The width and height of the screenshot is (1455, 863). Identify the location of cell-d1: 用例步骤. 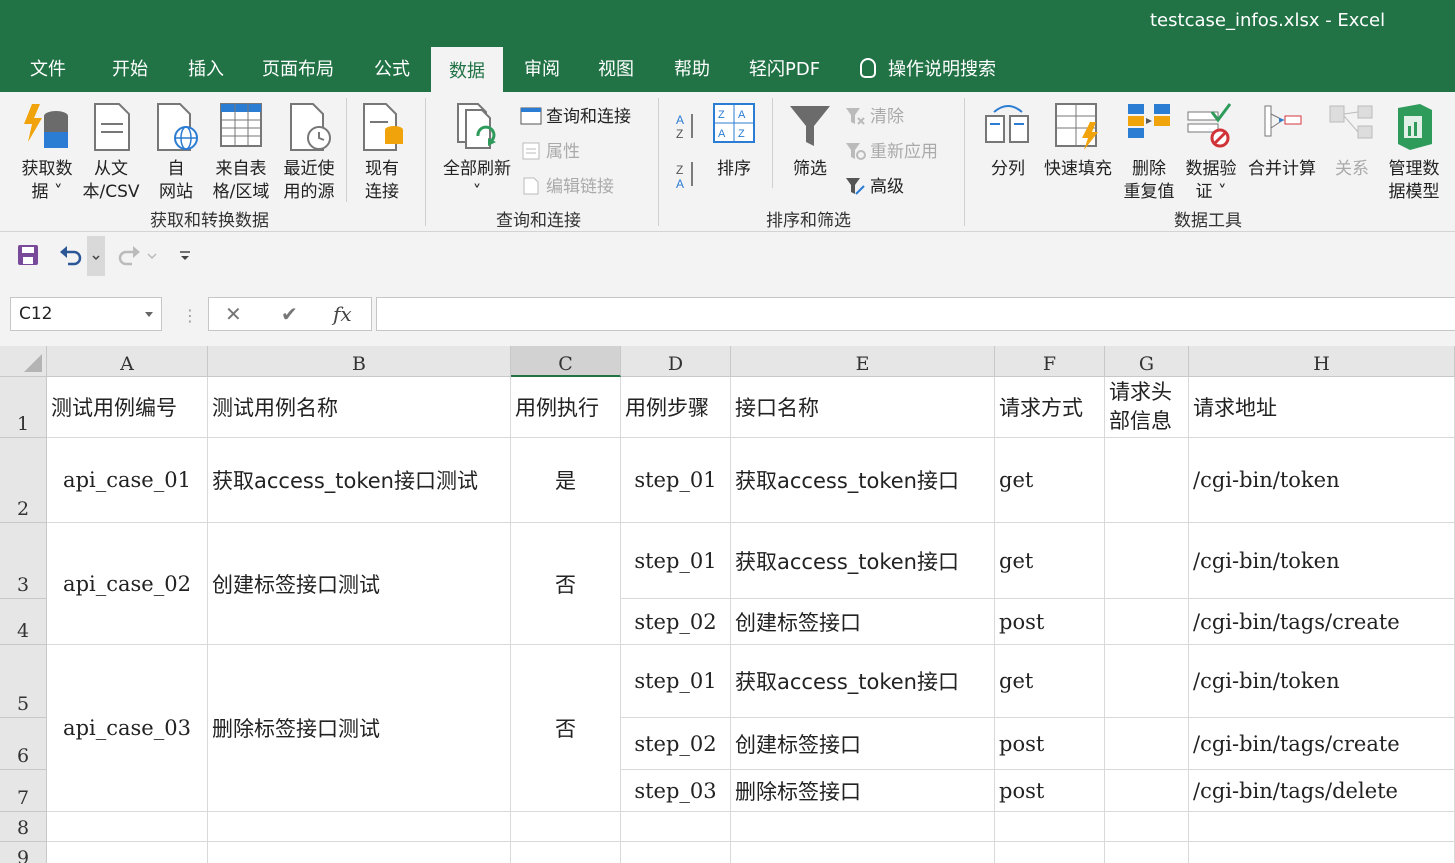
(676, 407).